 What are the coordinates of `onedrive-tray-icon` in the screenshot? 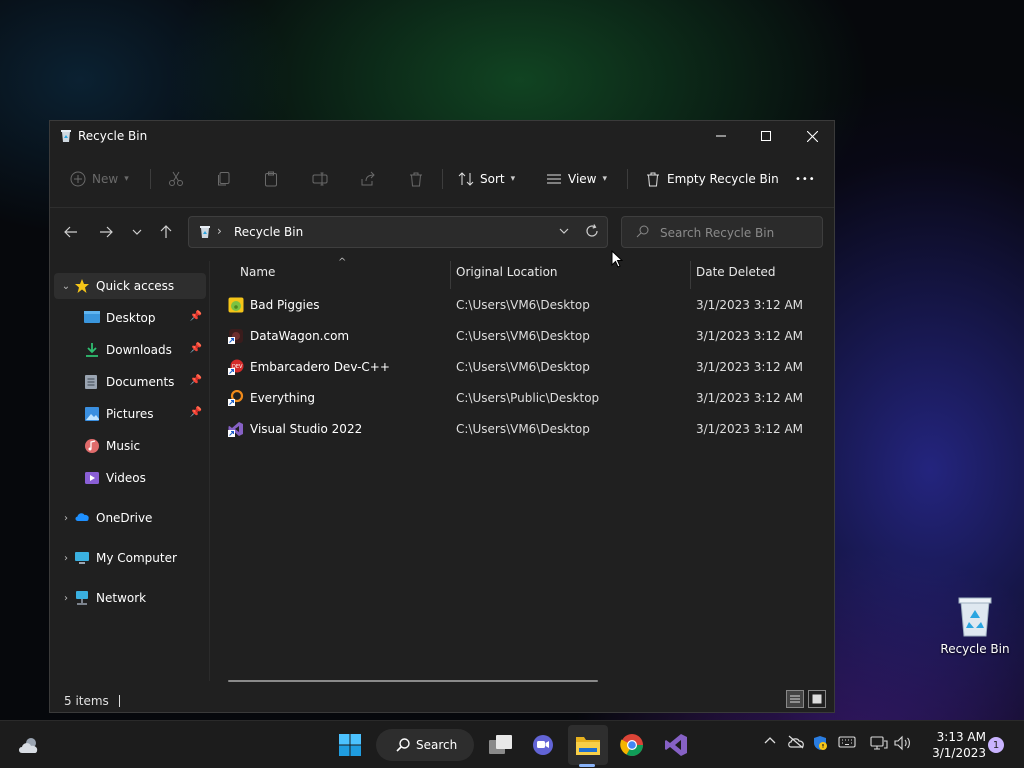 It's located at (796, 743).